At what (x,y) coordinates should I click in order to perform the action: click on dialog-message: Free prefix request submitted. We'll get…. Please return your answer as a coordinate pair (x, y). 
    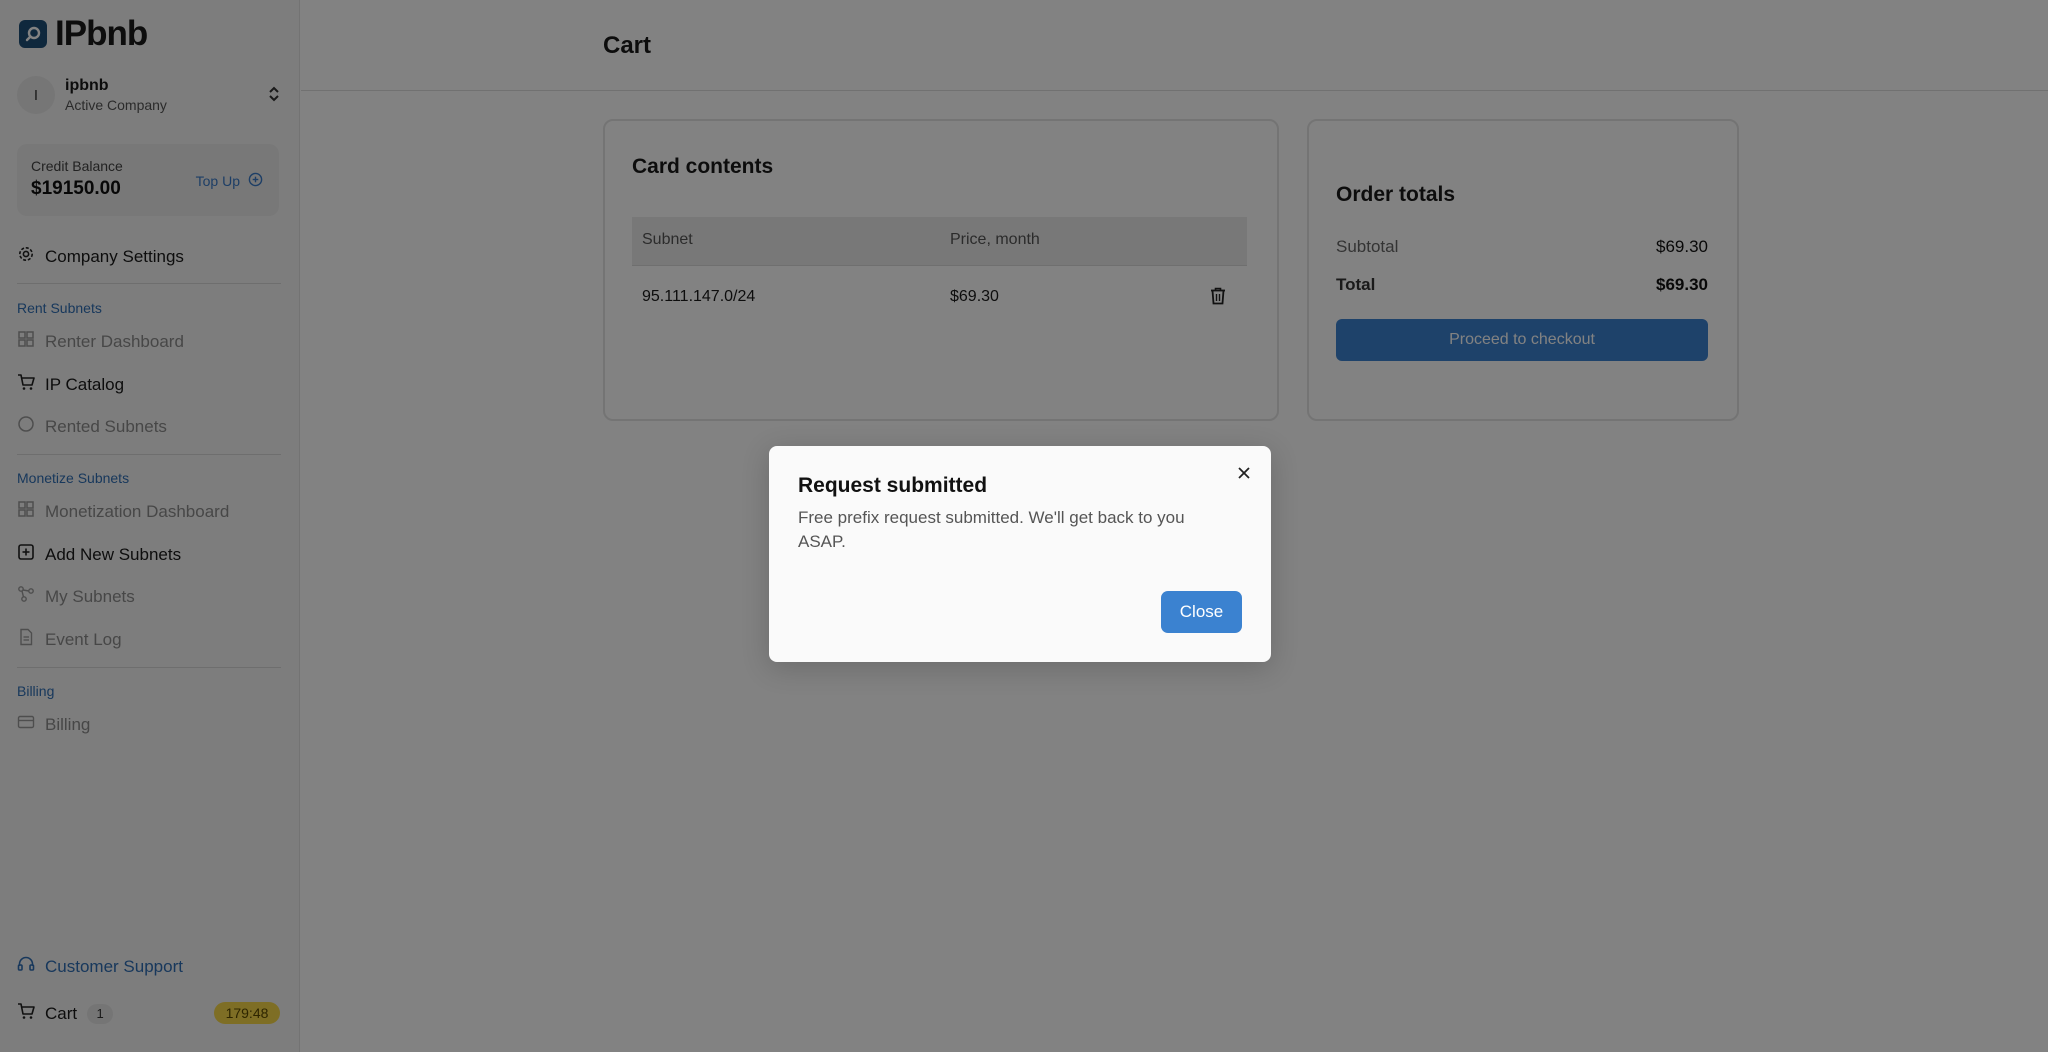
    Looking at the image, I should click on (991, 529).